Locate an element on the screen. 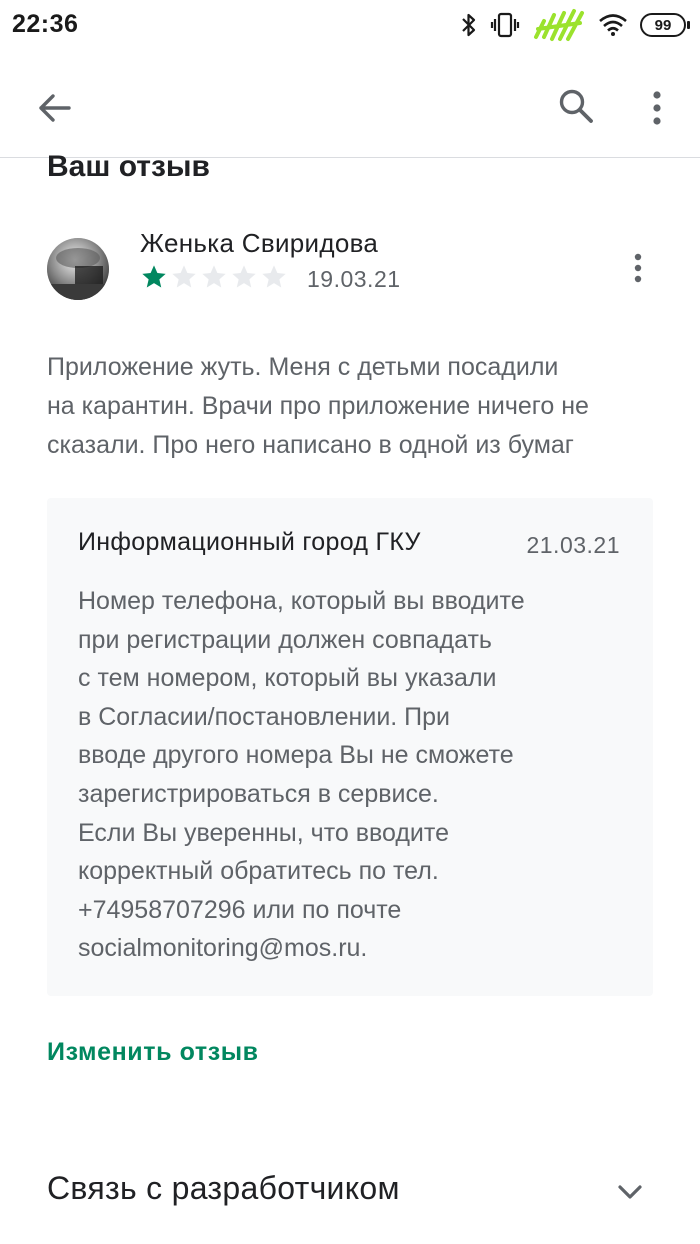 The image size is (700, 1244). edit-review-button: Изменить отзыв is located at coordinates (153, 1052).